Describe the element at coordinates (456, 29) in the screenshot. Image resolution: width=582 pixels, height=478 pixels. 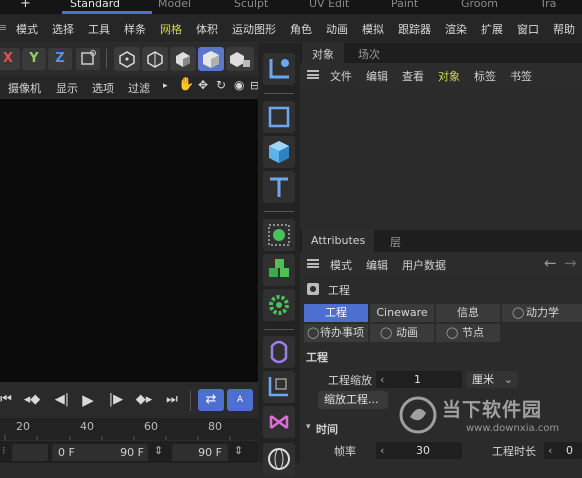
I see `menu-render: 渲染` at that location.